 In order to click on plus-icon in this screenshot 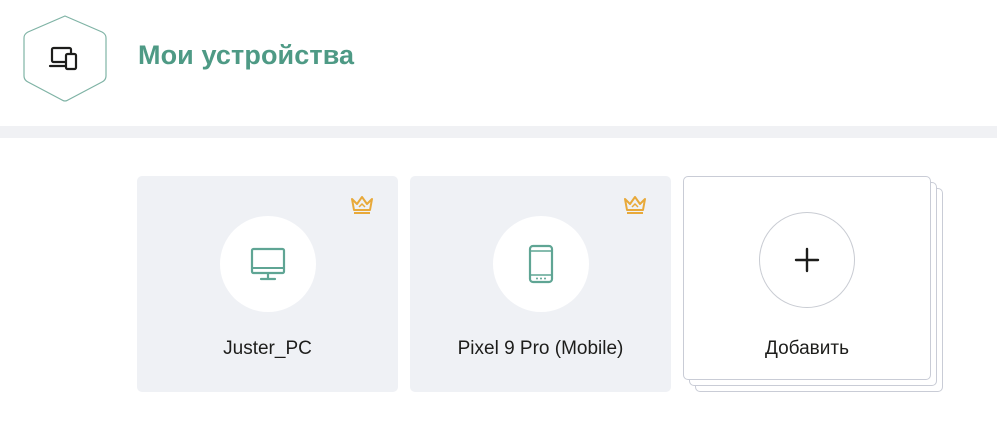, I will do `click(807, 260)`.